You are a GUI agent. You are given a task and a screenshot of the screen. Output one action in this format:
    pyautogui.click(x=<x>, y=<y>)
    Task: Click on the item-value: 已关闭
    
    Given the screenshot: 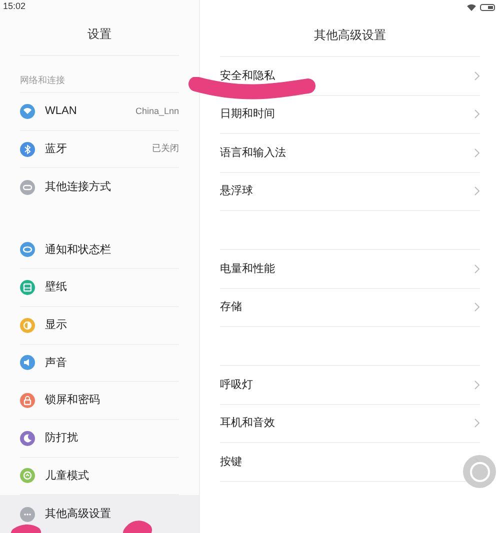 What is the action you would take?
    pyautogui.click(x=165, y=149)
    